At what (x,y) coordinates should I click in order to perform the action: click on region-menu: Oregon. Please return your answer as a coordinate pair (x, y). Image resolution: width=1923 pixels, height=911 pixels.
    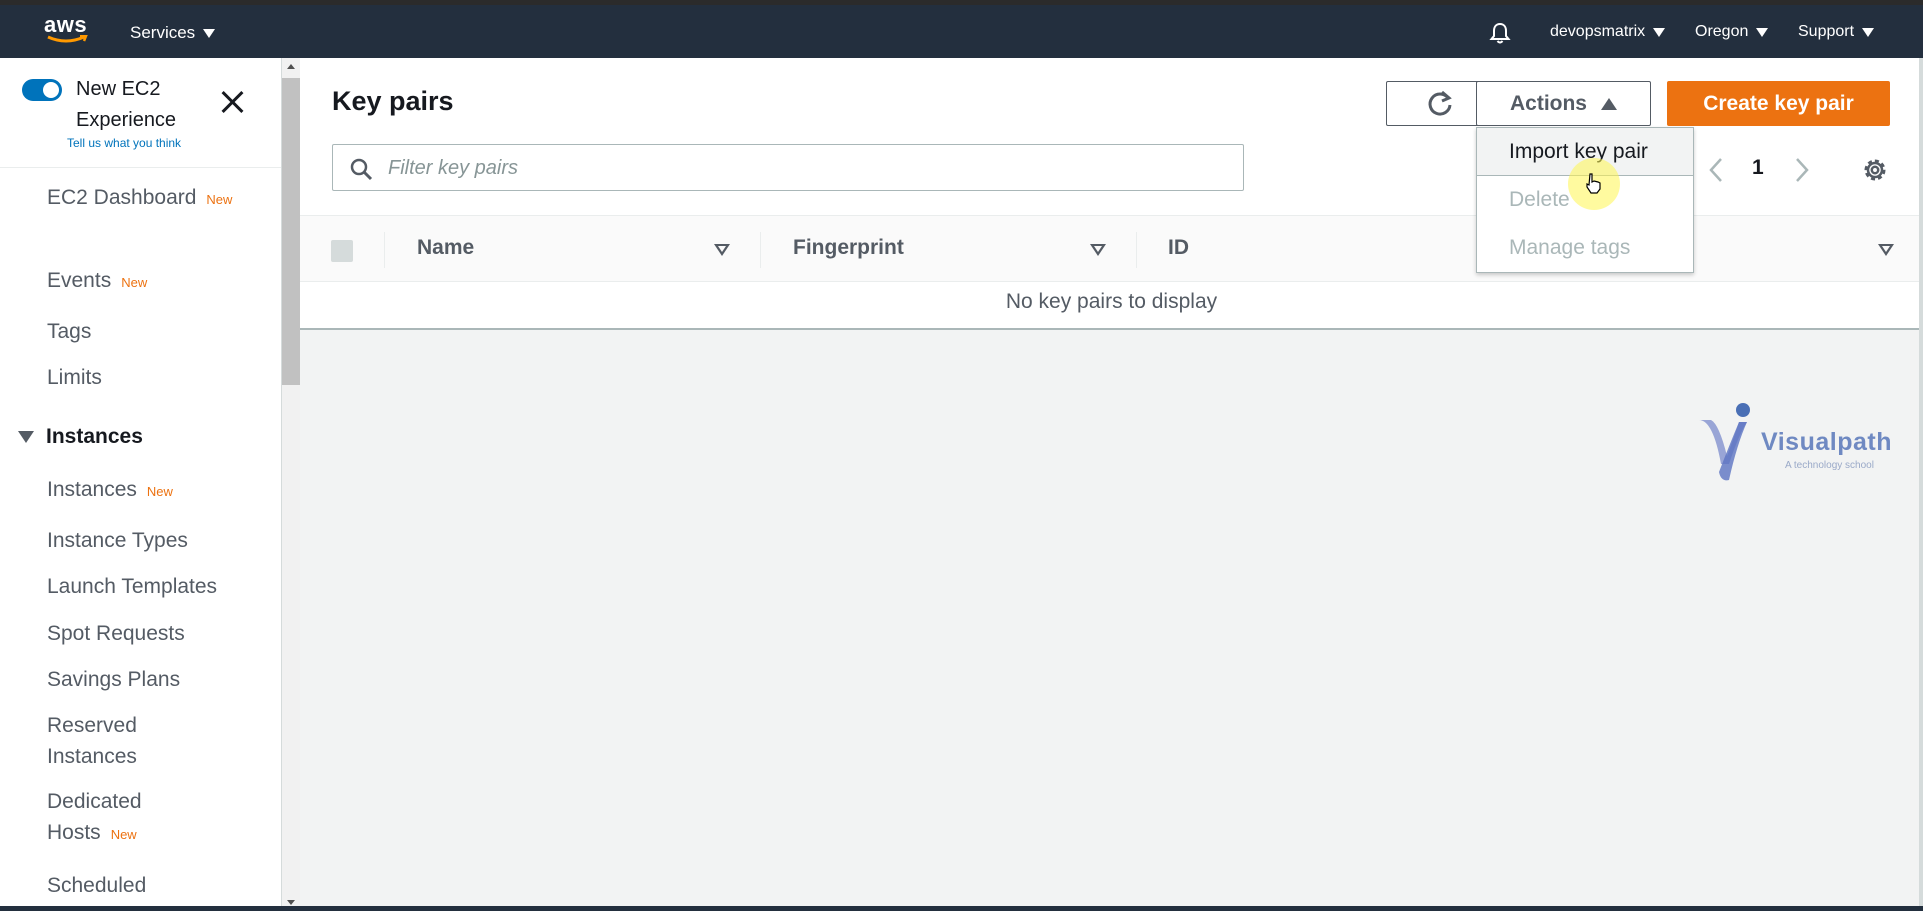
    Looking at the image, I should click on (1732, 32).